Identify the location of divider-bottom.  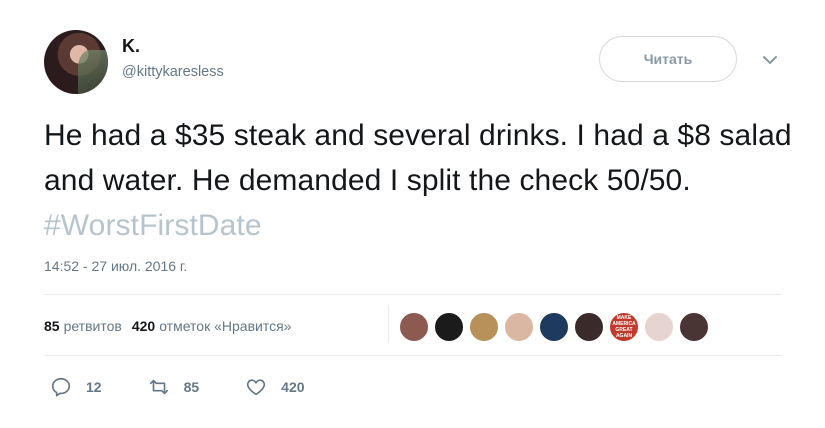
(413, 355).